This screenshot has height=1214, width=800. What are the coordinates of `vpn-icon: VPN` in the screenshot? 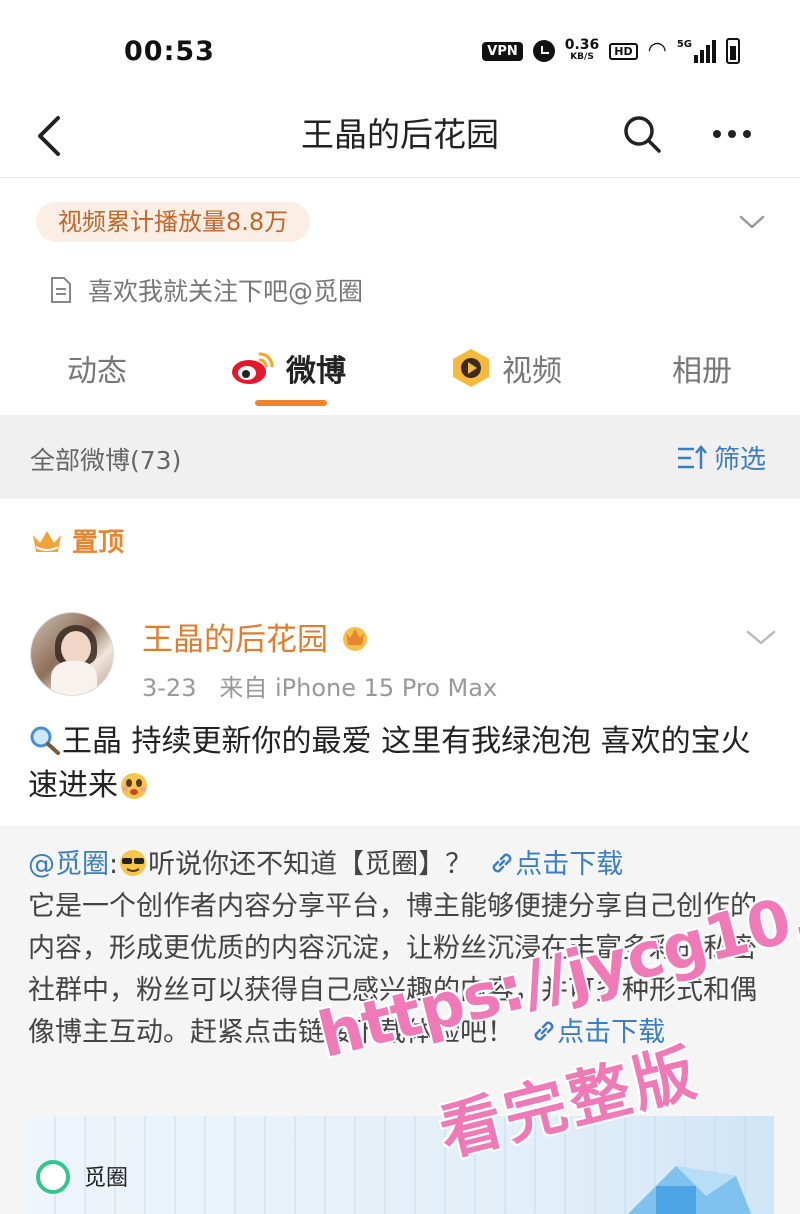 It's located at (502, 51).